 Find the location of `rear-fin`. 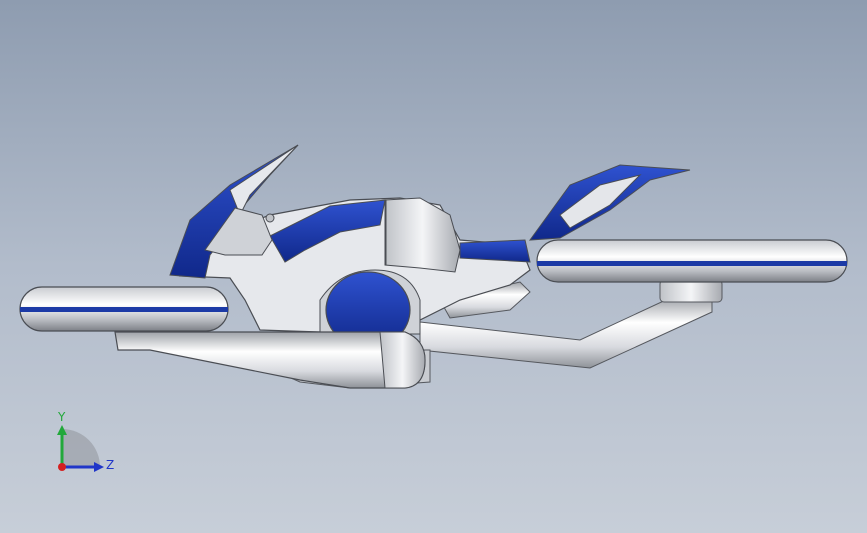

rear-fin is located at coordinates (609, 202).